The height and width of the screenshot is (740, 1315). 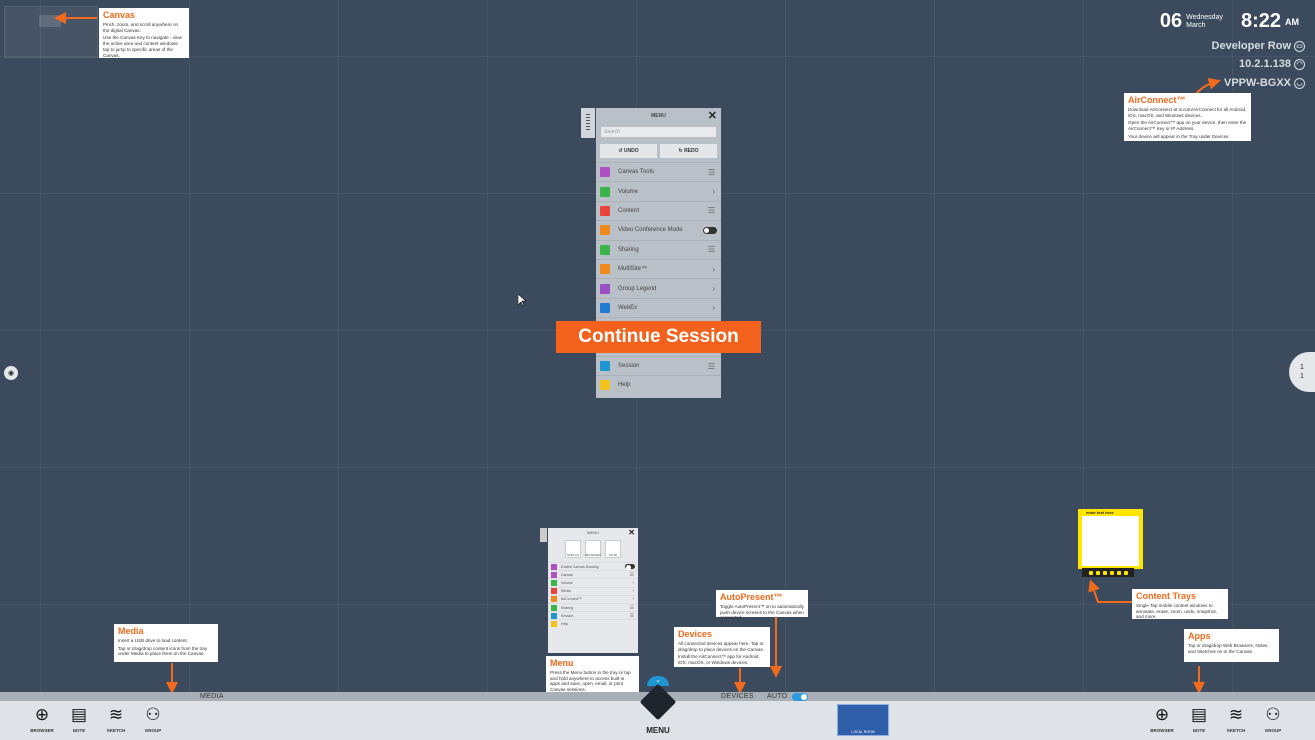 I want to click on menu-item: Session ☰, so click(x=658, y=365).